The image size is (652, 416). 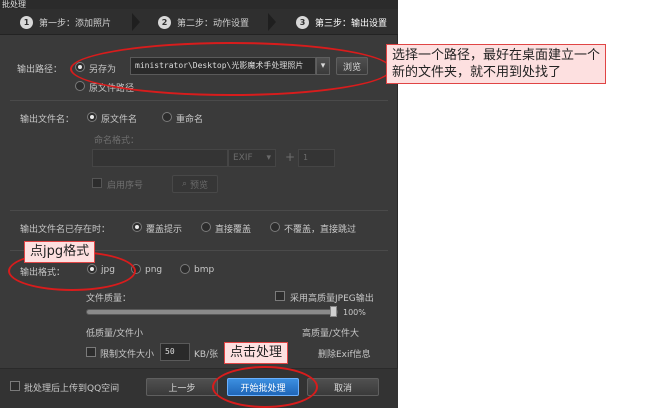 What do you see at coordinates (115, 334) in the screenshot?
I see `low-quality-label: 低质量/文件小` at bounding box center [115, 334].